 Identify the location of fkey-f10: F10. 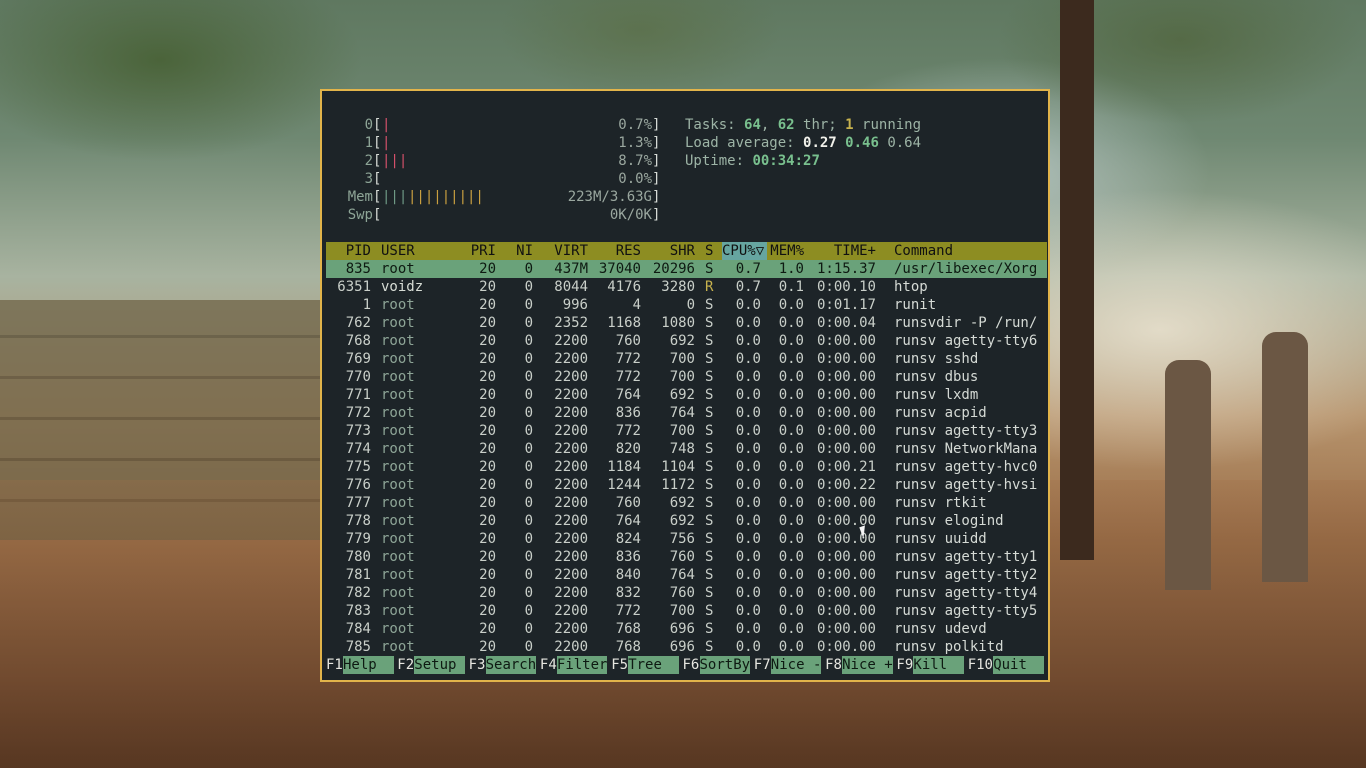
(980, 665).